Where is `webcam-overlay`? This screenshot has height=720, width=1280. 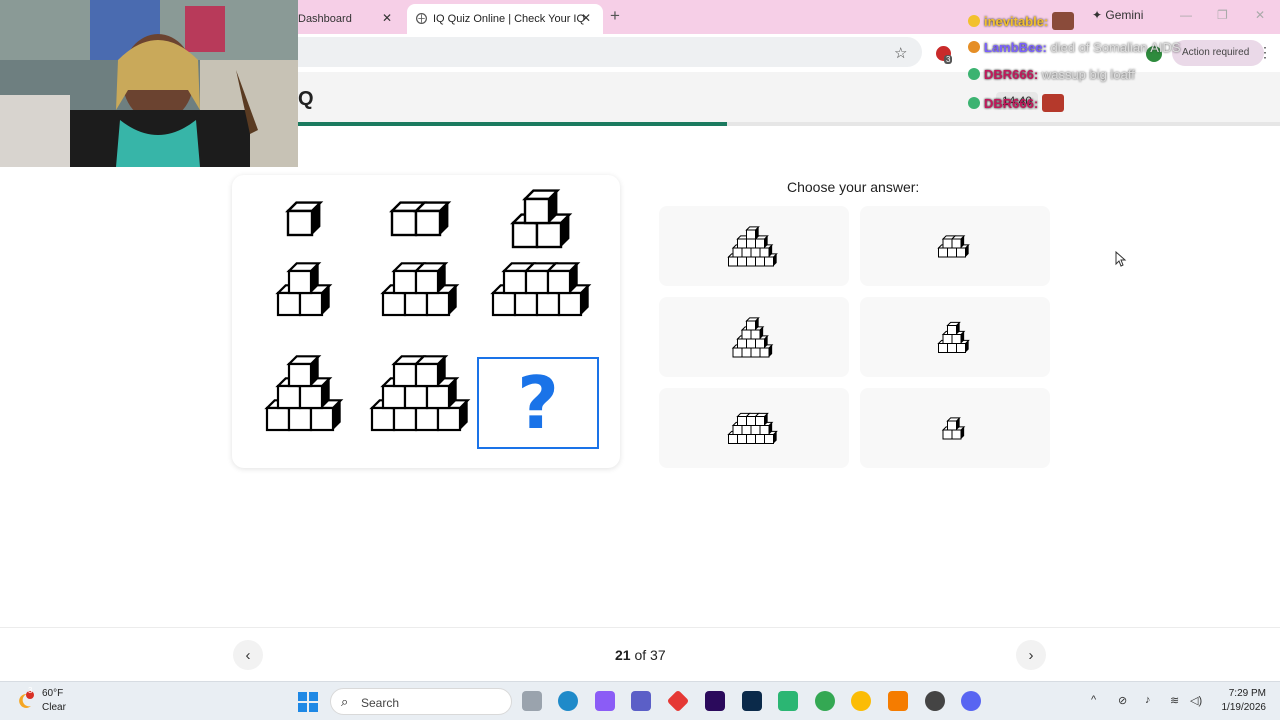
webcam-overlay is located at coordinates (149, 83).